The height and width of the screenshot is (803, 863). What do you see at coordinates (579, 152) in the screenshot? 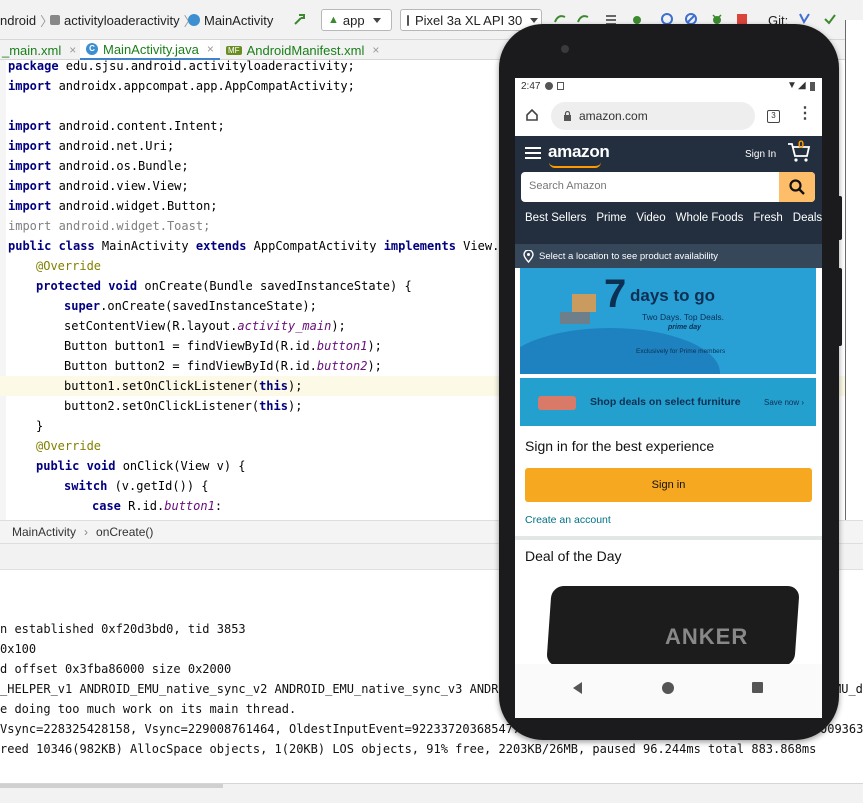
I see `amazon-logo: amazon` at bounding box center [579, 152].